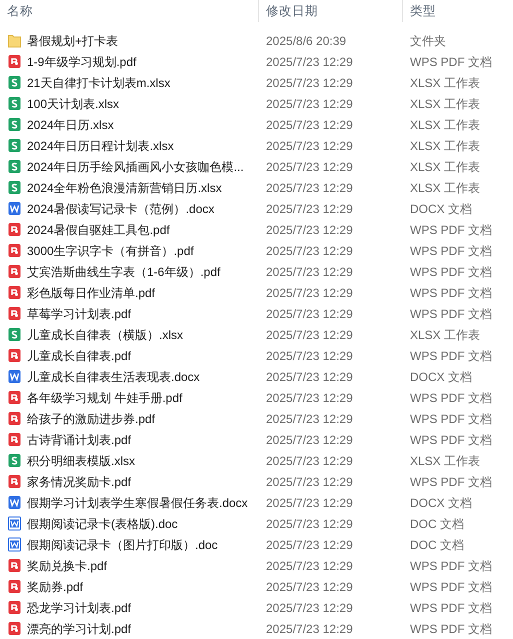  What do you see at coordinates (458, 11) in the screenshot?
I see `column-header: 类型` at bounding box center [458, 11].